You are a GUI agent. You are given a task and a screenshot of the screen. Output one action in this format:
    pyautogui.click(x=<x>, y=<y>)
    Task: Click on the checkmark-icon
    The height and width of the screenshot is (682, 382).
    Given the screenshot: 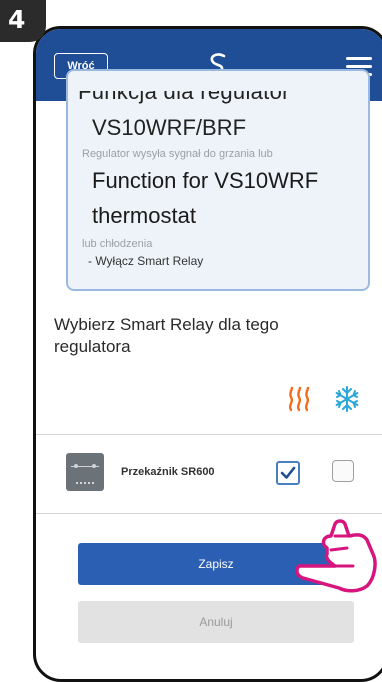 What is the action you would take?
    pyautogui.click(x=288, y=472)
    